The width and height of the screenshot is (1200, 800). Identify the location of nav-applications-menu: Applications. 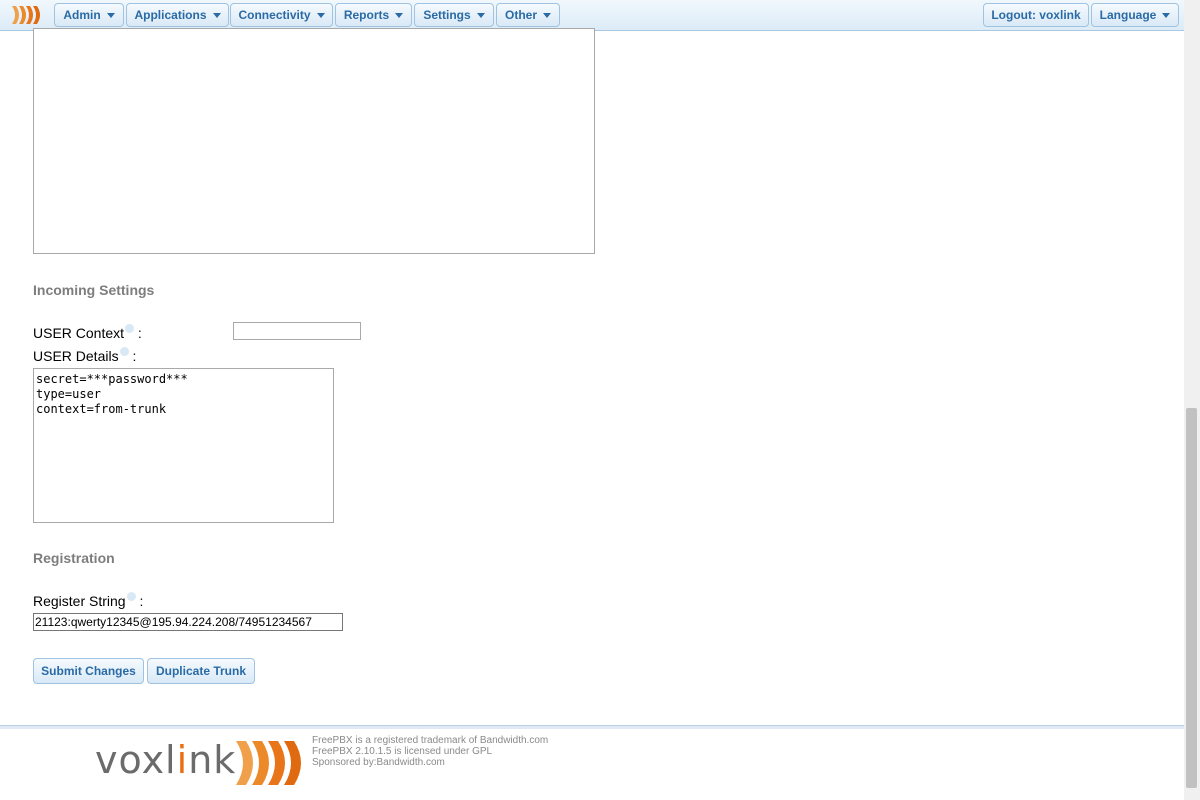
(177, 15).